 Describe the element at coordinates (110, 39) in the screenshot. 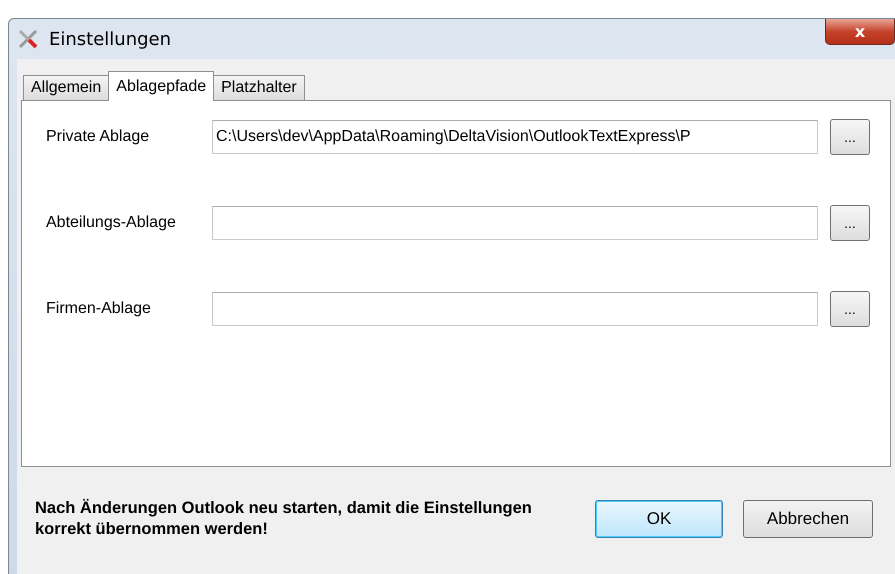

I see `window-title: Einstellungen` at that location.